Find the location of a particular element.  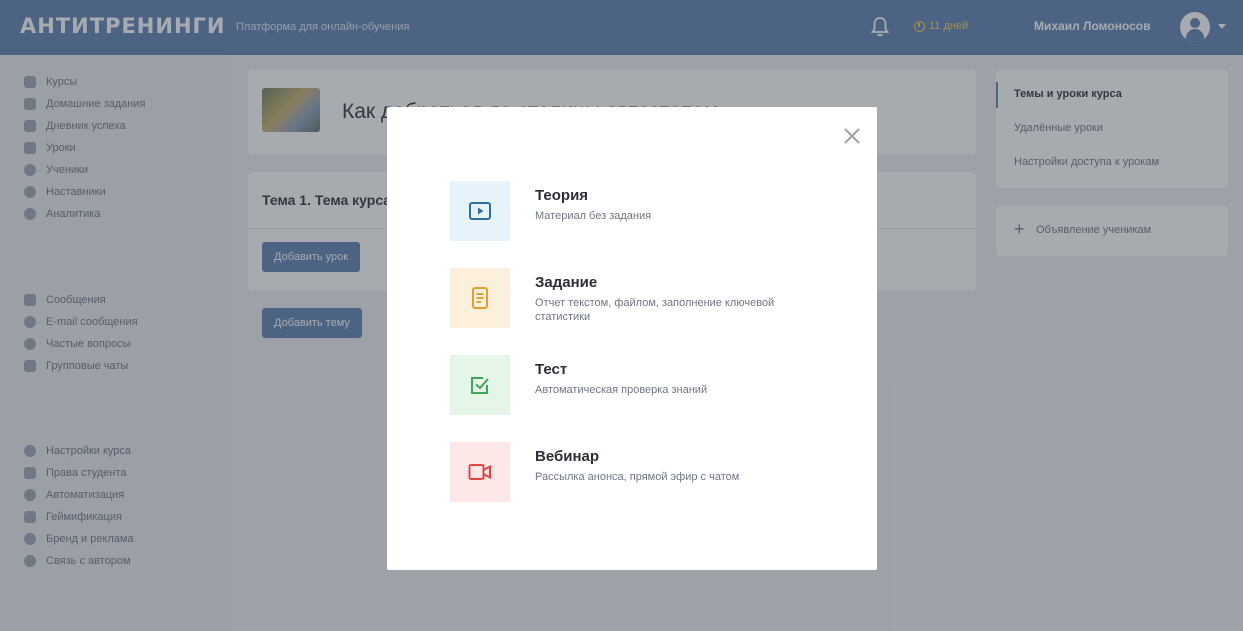

document-icon-tile is located at coordinates (480, 298).